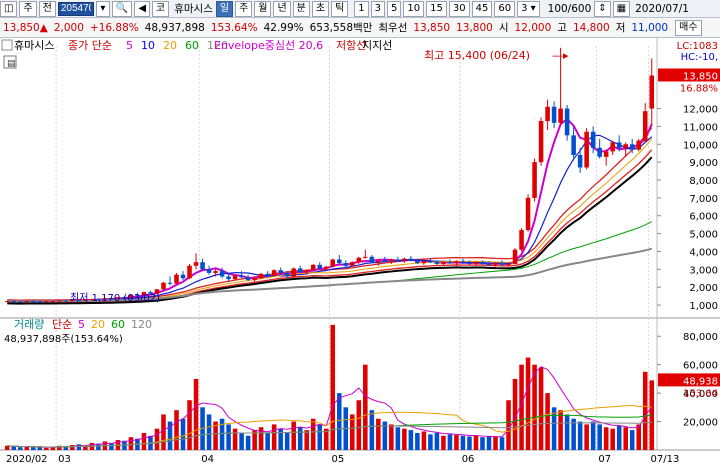 This screenshot has width=720, height=473. What do you see at coordinates (528, 8) in the screenshot?
I see `interval-select: 3 ▾` at bounding box center [528, 8].